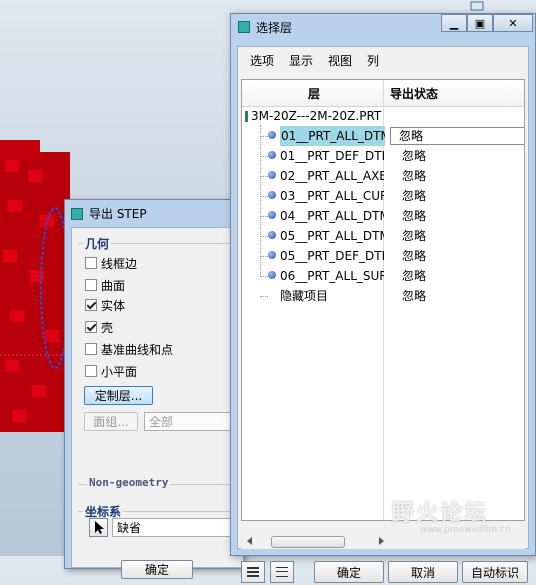 The height and width of the screenshot is (585, 536). What do you see at coordinates (383, 236) in the screenshot?
I see `layer-row: 05__PRT_ALL_DTM 忽略` at bounding box center [383, 236].